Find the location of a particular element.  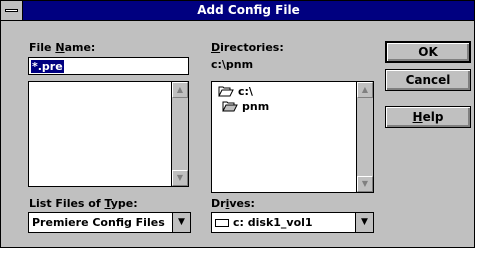

window-title: Add Config File is located at coordinates (248, 10).